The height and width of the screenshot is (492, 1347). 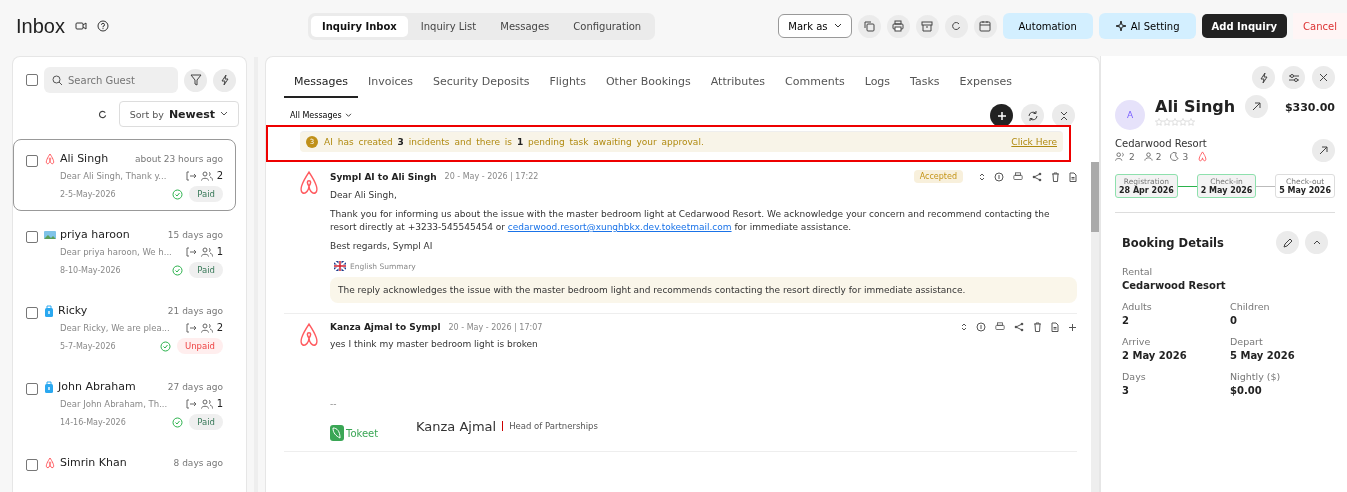 What do you see at coordinates (1137, 341) in the screenshot?
I see `detail-label: Arrive` at bounding box center [1137, 341].